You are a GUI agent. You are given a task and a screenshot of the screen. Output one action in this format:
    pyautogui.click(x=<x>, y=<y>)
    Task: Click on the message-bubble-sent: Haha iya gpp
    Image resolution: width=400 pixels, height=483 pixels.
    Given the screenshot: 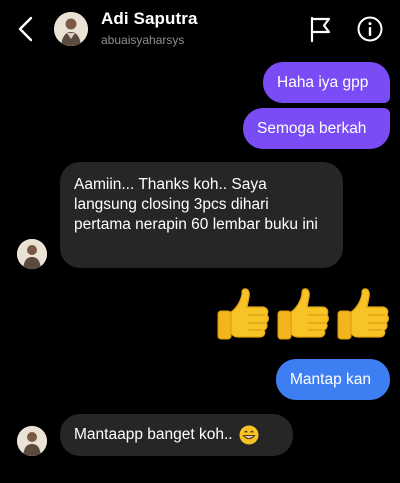 What is the action you would take?
    pyautogui.click(x=326, y=82)
    